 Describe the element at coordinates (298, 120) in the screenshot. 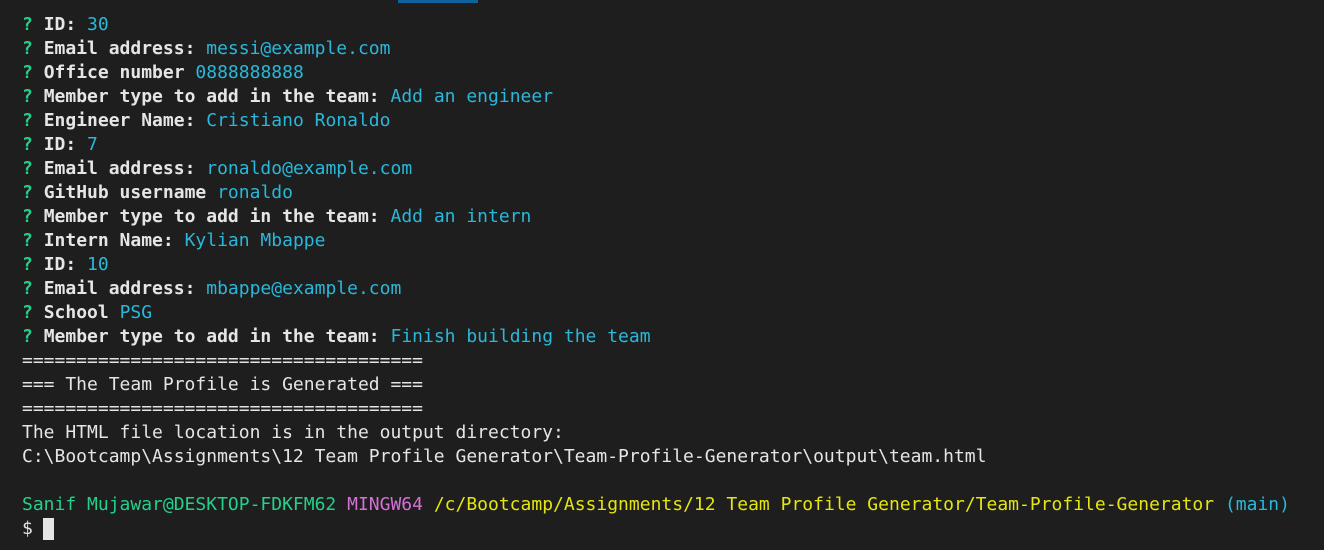

I see `question-answer: Cristiano Ronaldo` at that location.